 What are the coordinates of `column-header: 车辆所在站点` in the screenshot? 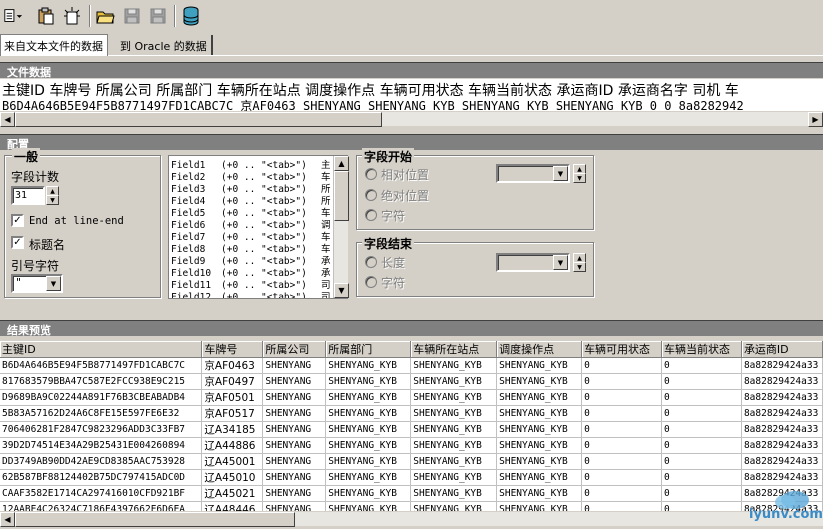 It's located at (454, 349).